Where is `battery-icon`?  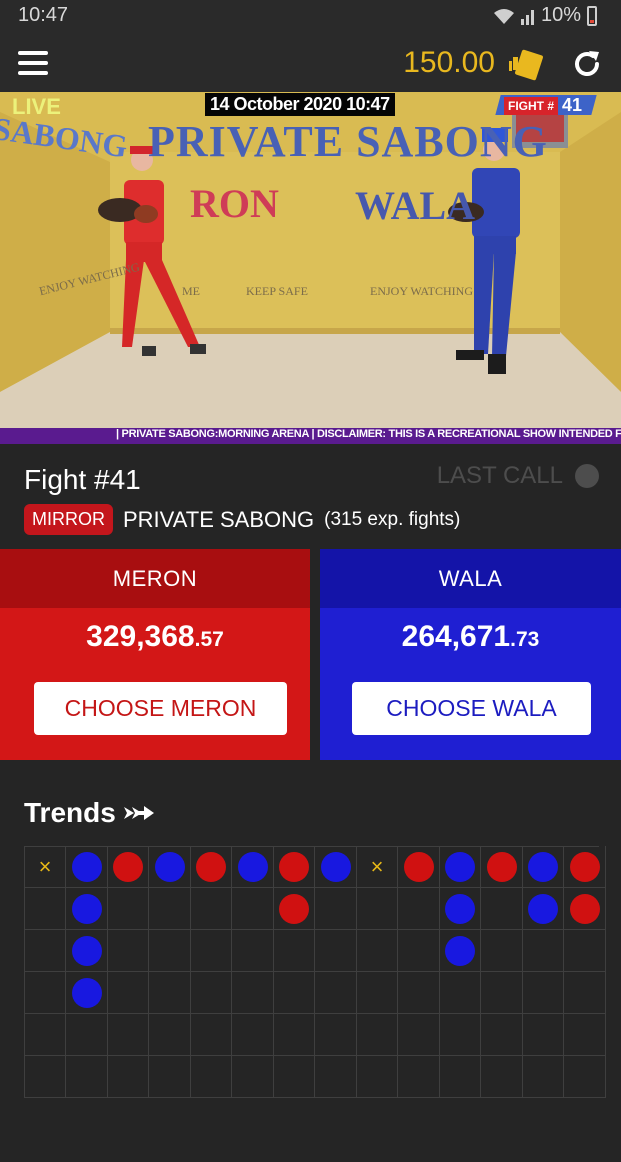
battery-icon is located at coordinates (592, 15).